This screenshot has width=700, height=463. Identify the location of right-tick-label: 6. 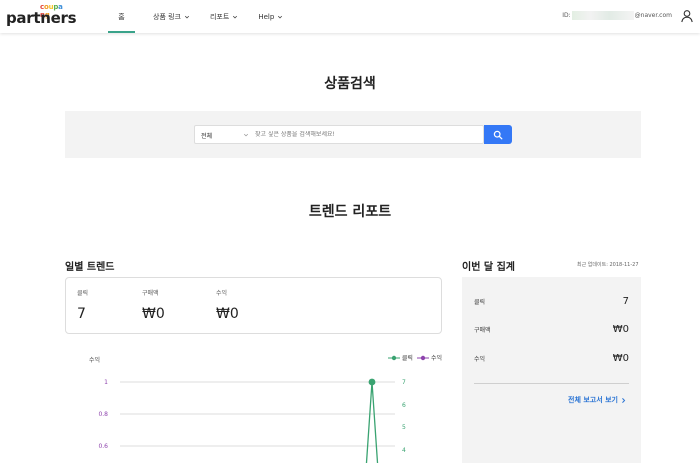
(404, 405).